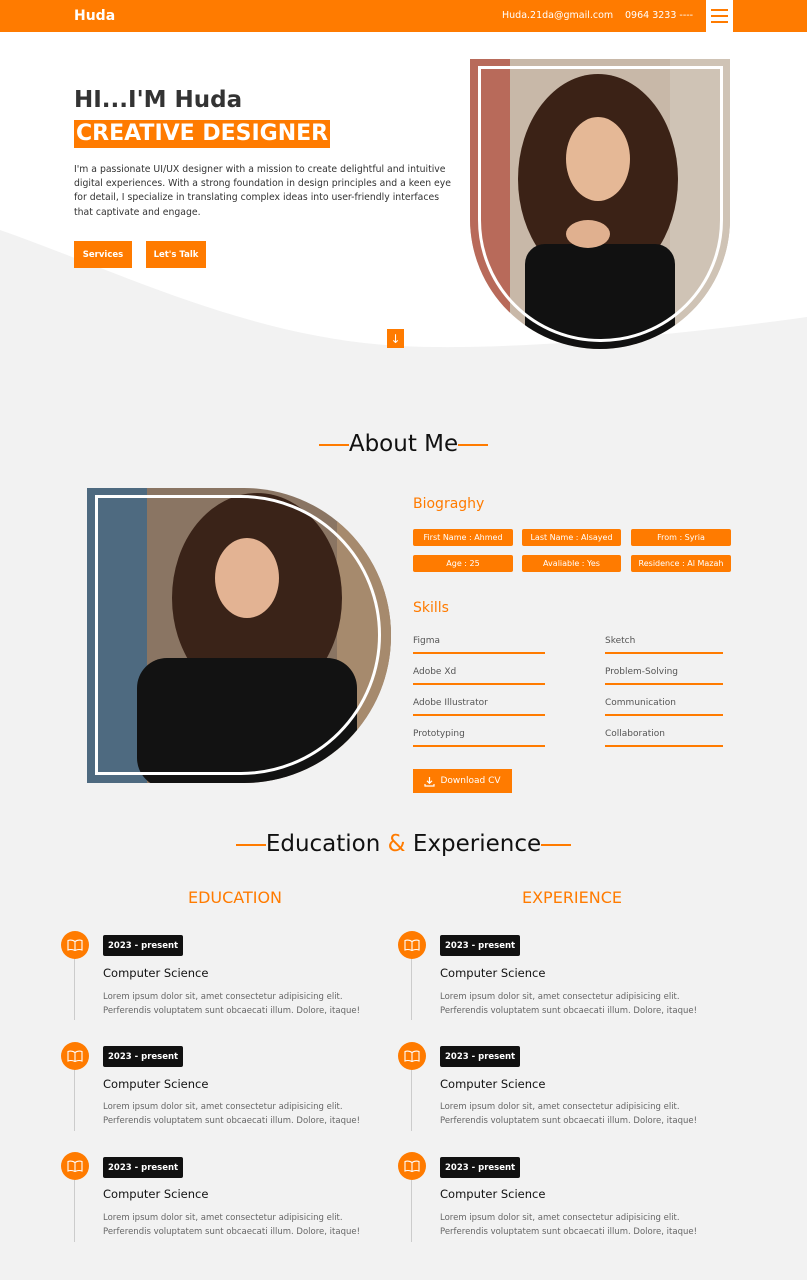 The width and height of the screenshot is (807, 1280). What do you see at coordinates (479, 707) in the screenshot?
I see `skill-item: Adobe Illustrator` at bounding box center [479, 707].